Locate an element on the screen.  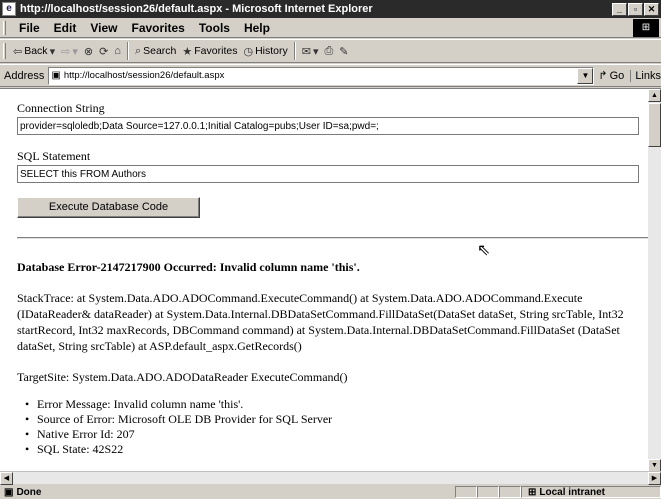
menu-tools: Tools is located at coordinates (214, 28).